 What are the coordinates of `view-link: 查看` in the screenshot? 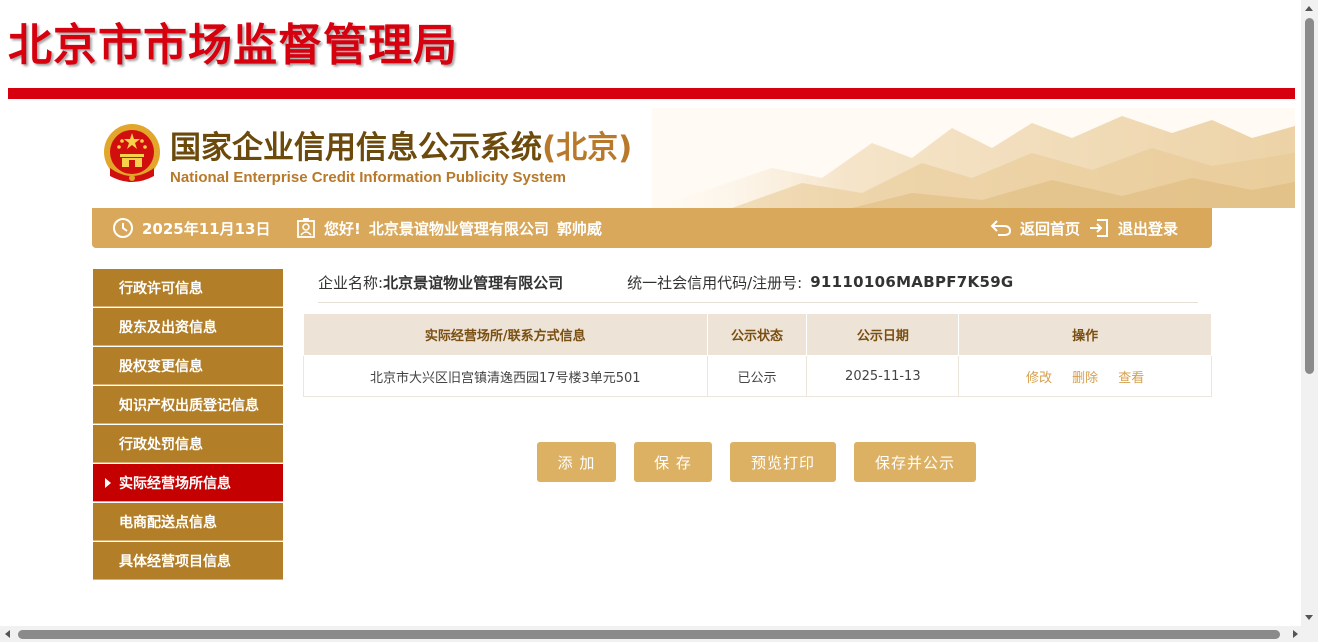 It's located at (1131, 378).